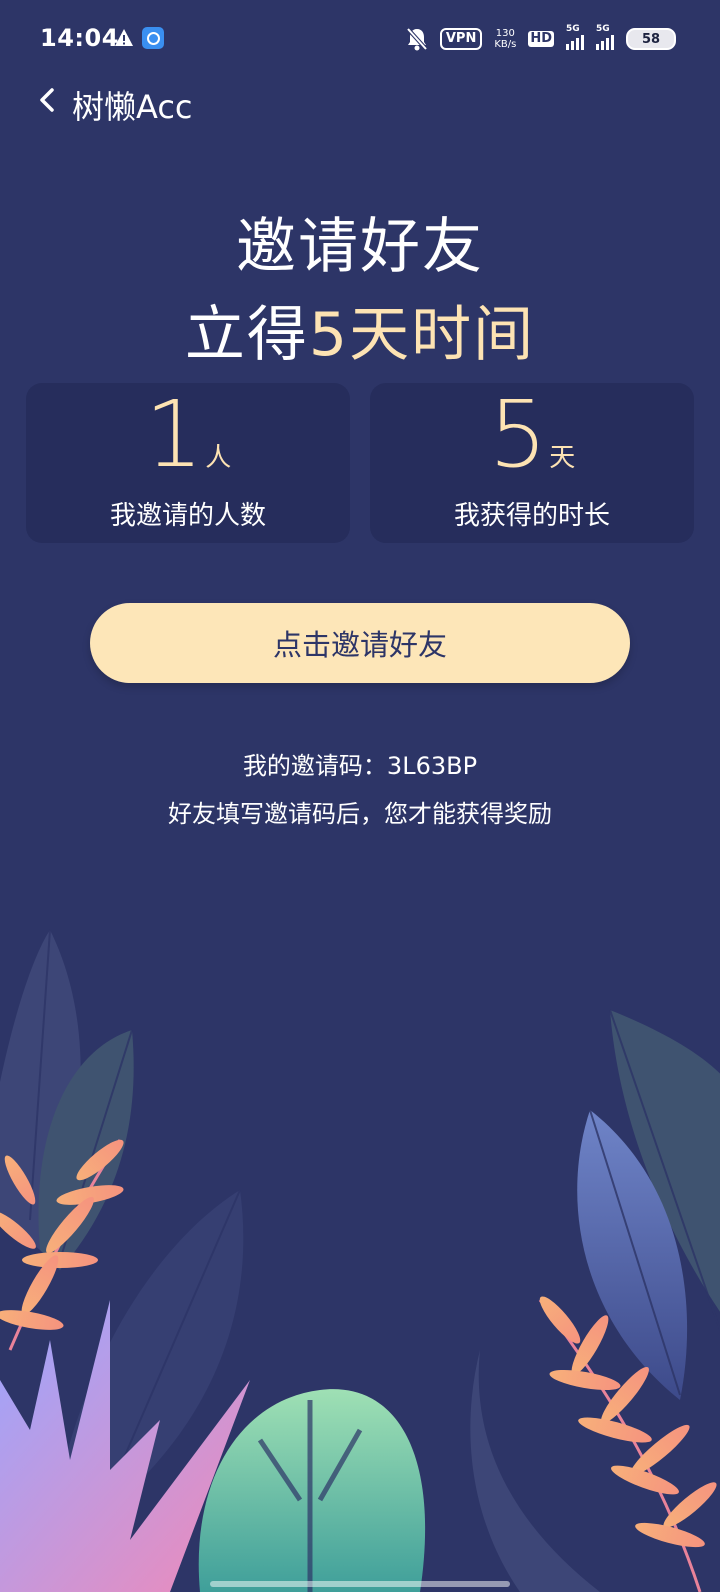 This screenshot has height=1592, width=720. What do you see at coordinates (218, 458) in the screenshot?
I see `invited-count-unit: 人` at bounding box center [218, 458].